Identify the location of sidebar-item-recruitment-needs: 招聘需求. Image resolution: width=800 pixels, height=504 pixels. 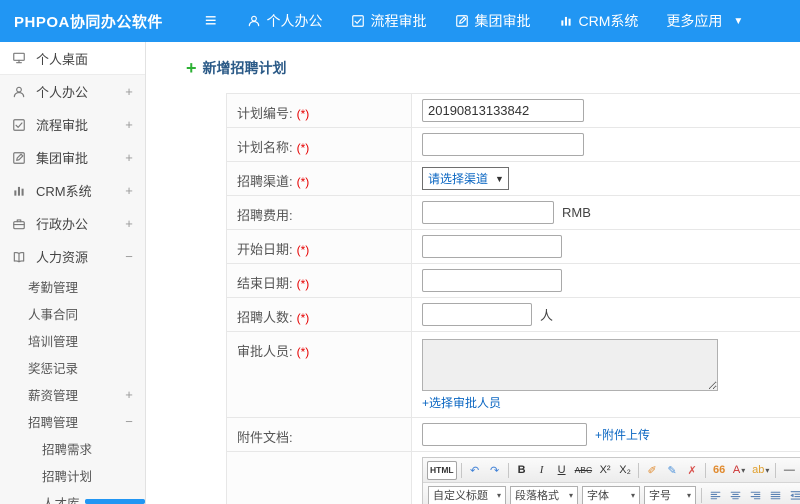
(72, 448).